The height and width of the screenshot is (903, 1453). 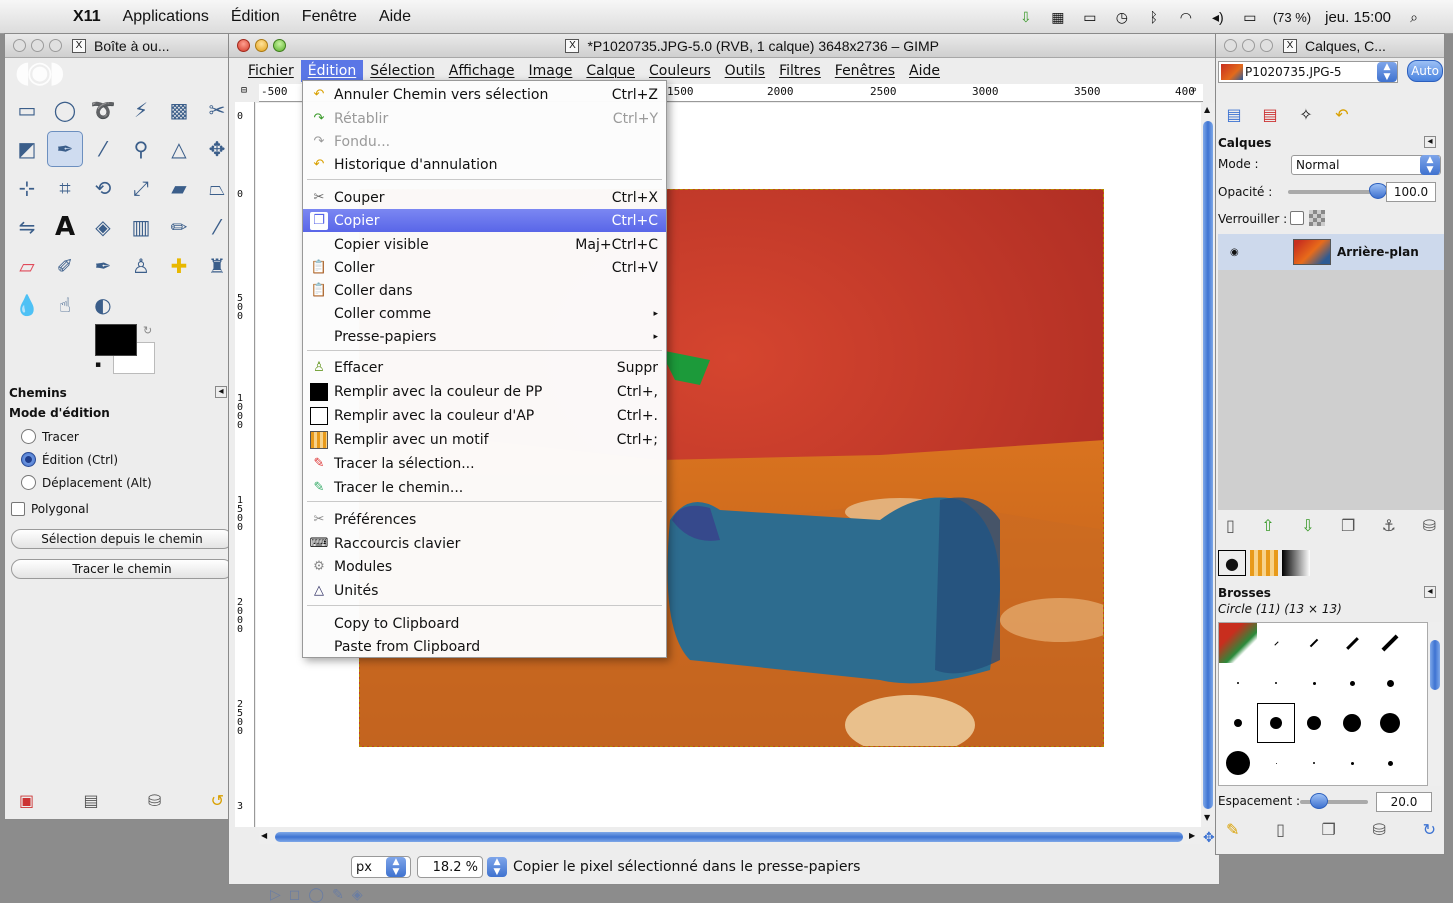 What do you see at coordinates (245, 464) in the screenshot?
I see `vertical-ruler: 0 0 500 1000 1500 2000 2500 3` at bounding box center [245, 464].